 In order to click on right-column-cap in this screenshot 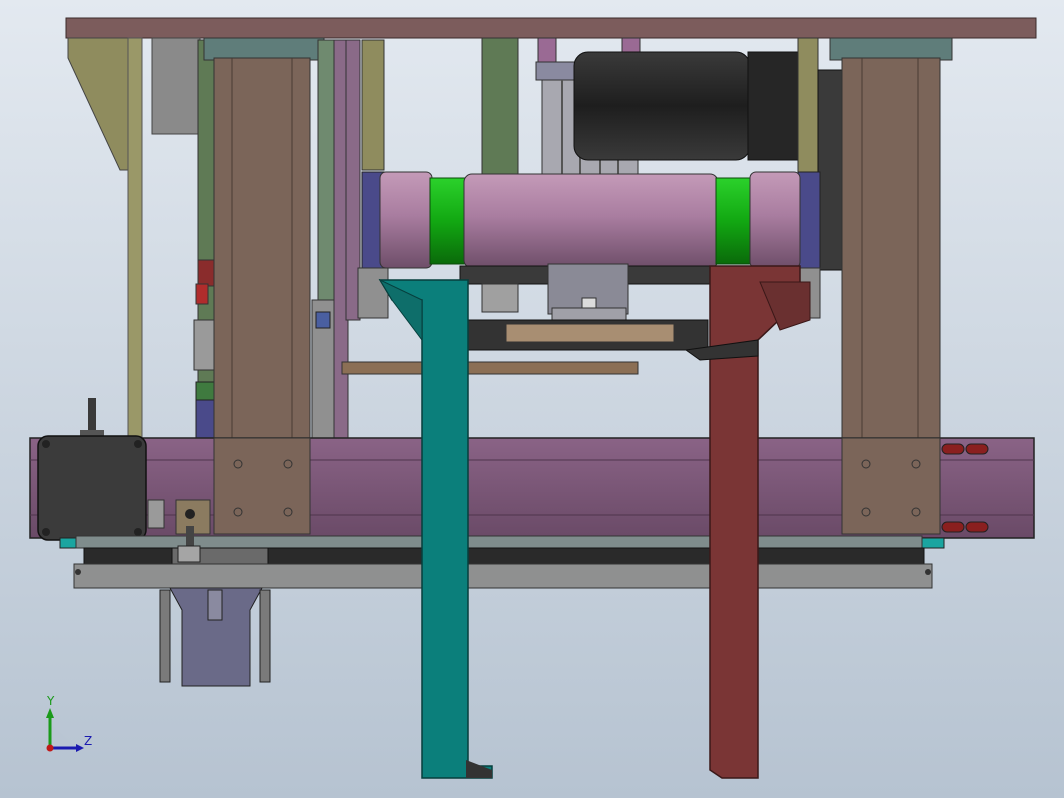, I will do `click(891, 49)`.